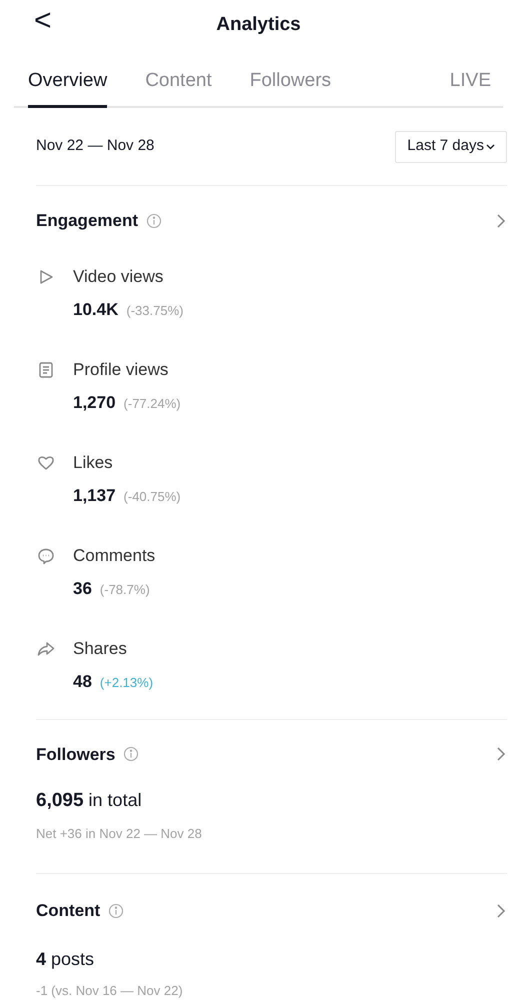  Describe the element at coordinates (94, 496) in the screenshot. I see `metric-value: 1,137` at that location.